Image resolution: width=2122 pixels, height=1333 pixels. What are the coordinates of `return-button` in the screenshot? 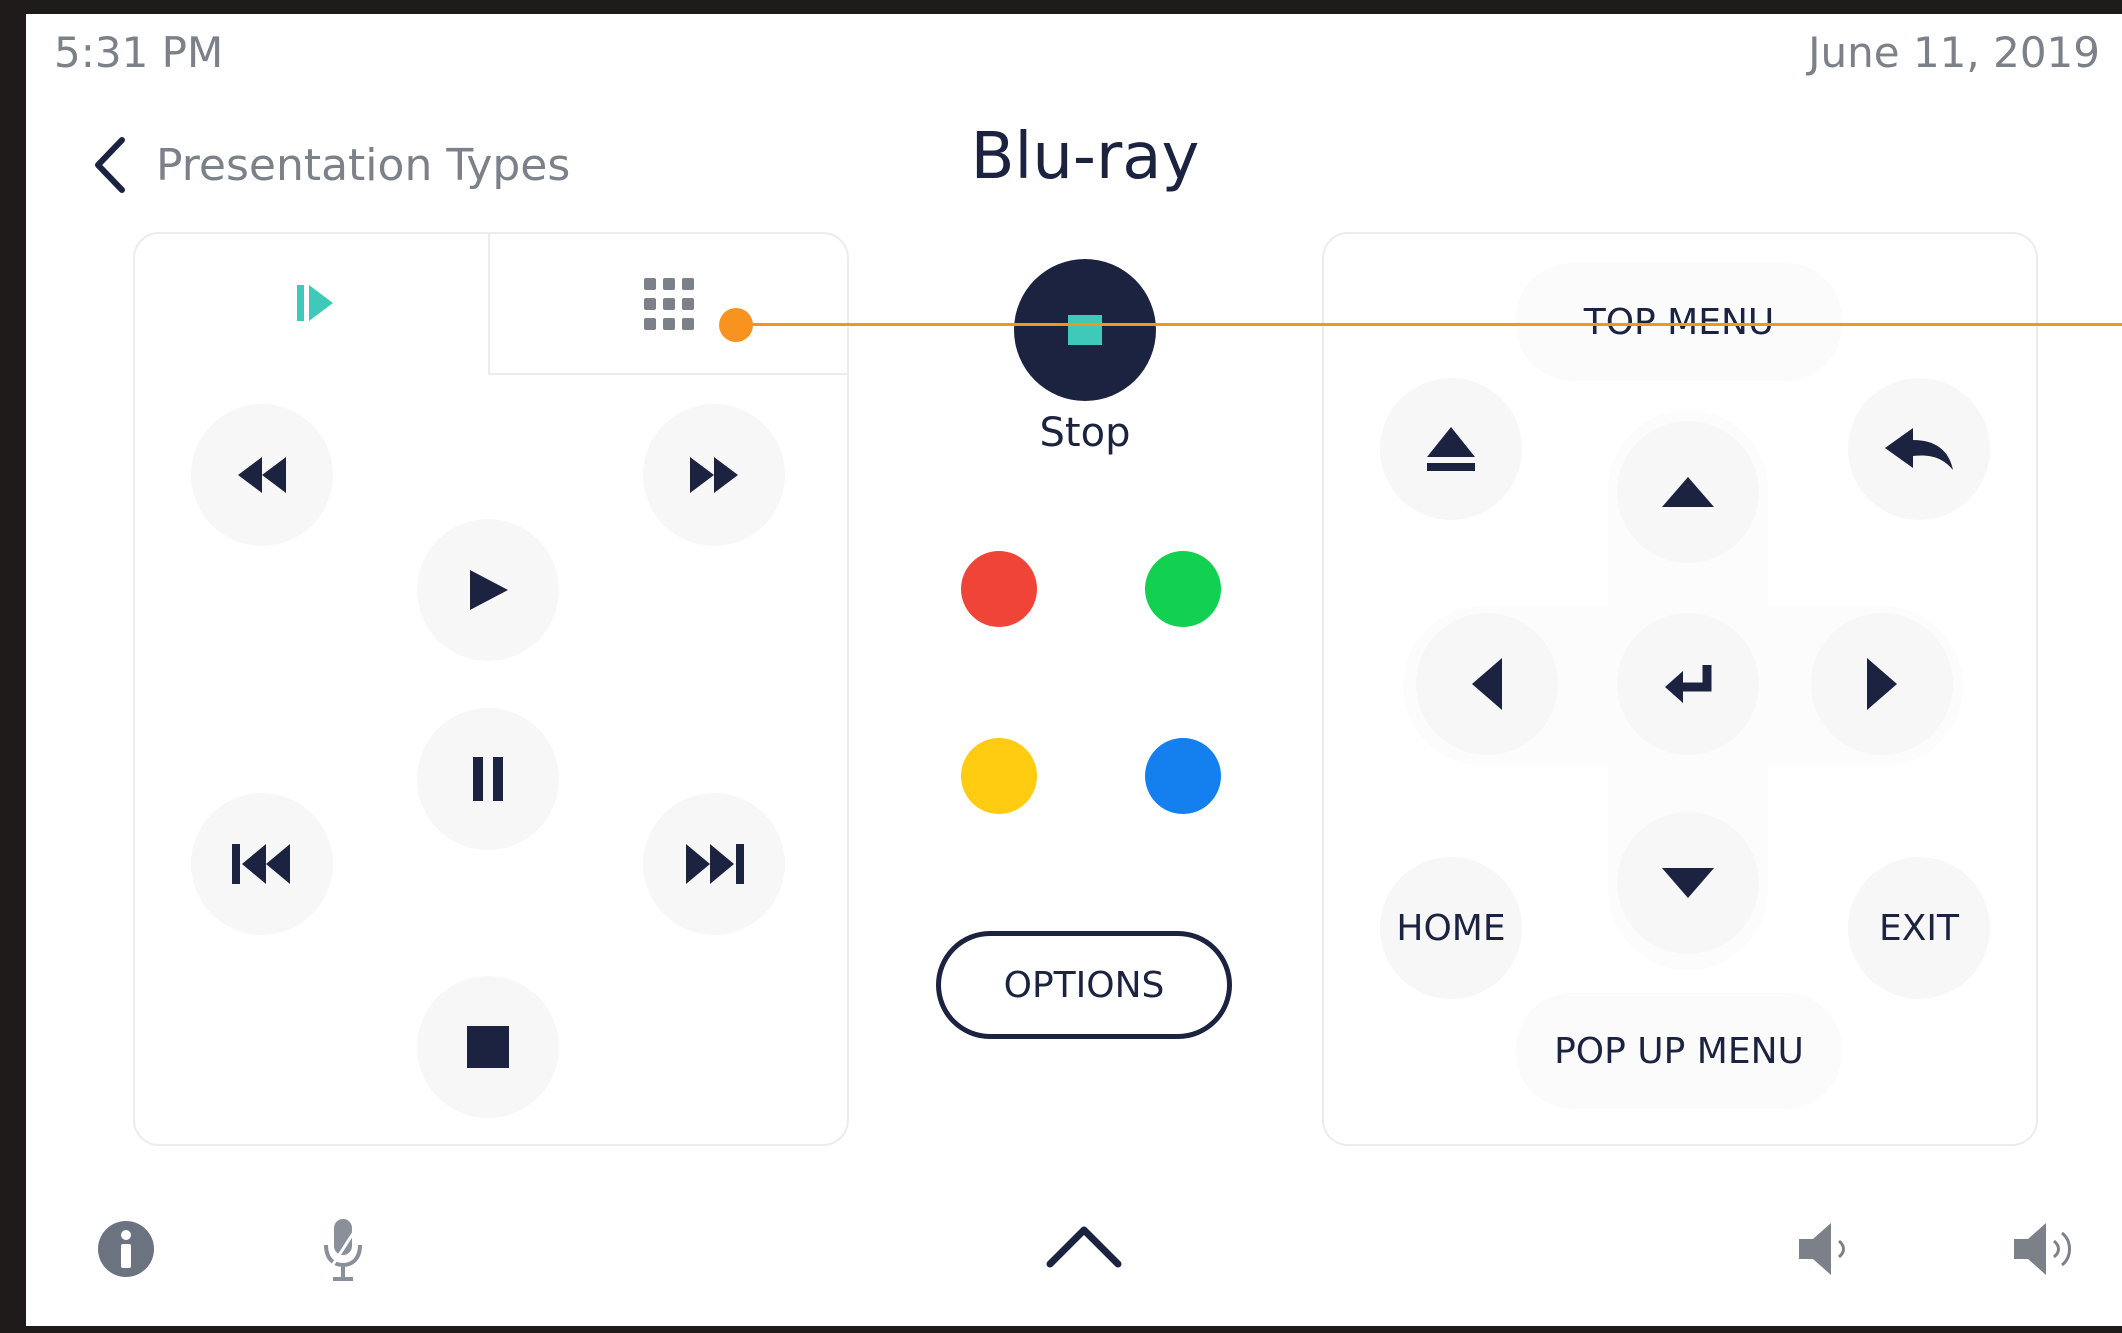 It's located at (1919, 449).